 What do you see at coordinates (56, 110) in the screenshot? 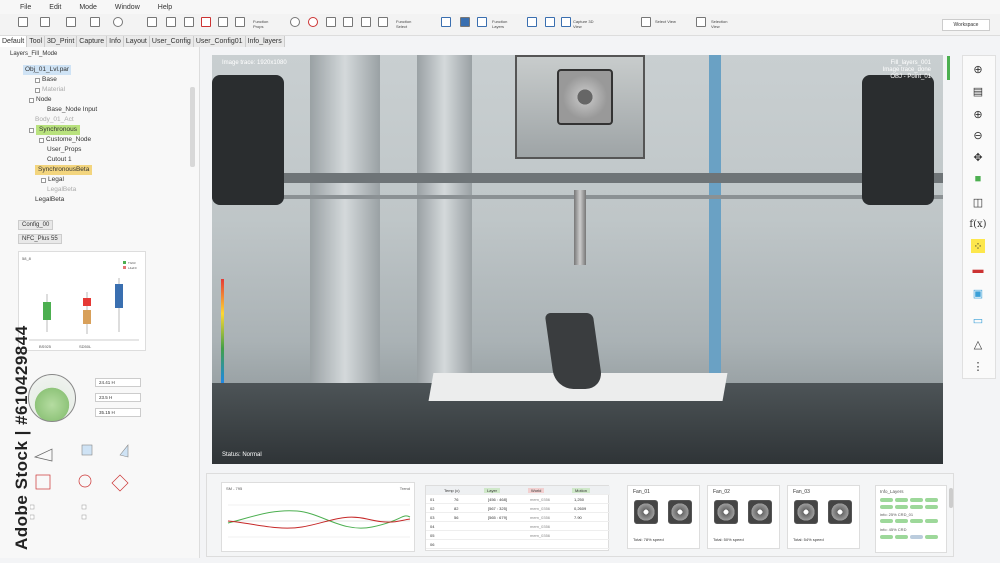
I see `tree-item: Base_Node Input` at bounding box center [56, 110].